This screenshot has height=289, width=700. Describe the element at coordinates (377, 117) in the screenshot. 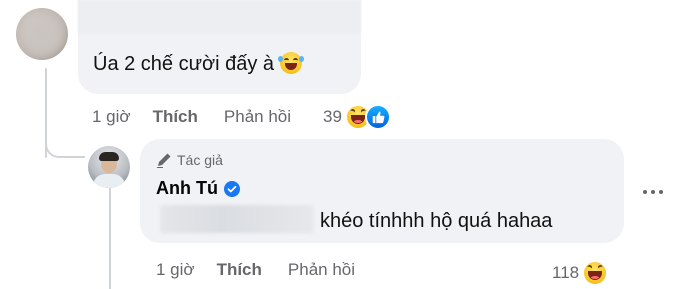

I see `like-reaction-icon` at that location.